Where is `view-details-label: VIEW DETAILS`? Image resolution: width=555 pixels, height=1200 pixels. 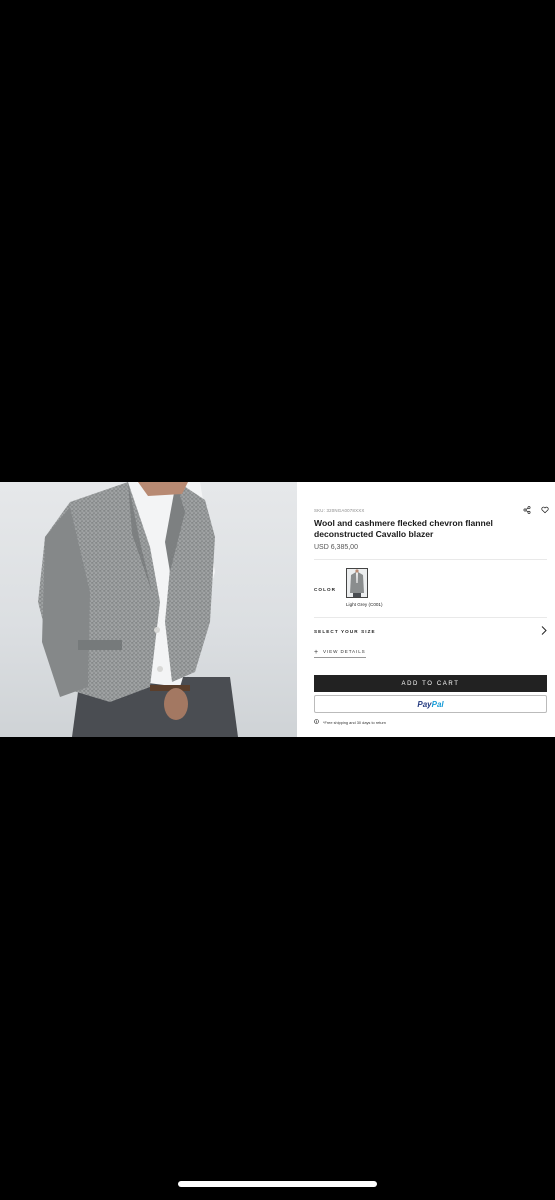 view-details-label: VIEW DETAILS is located at coordinates (344, 651).